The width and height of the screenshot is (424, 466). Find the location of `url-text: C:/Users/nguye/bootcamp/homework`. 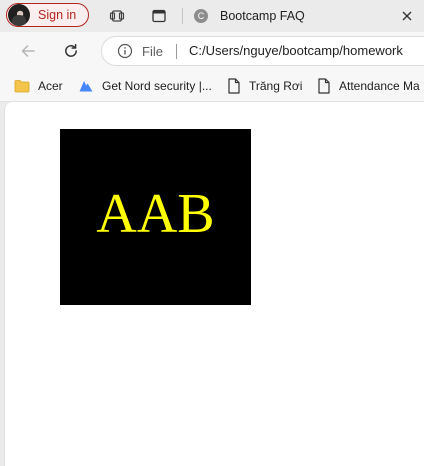

url-text: C:/Users/nguye/bootcamp/homework is located at coordinates (296, 50).